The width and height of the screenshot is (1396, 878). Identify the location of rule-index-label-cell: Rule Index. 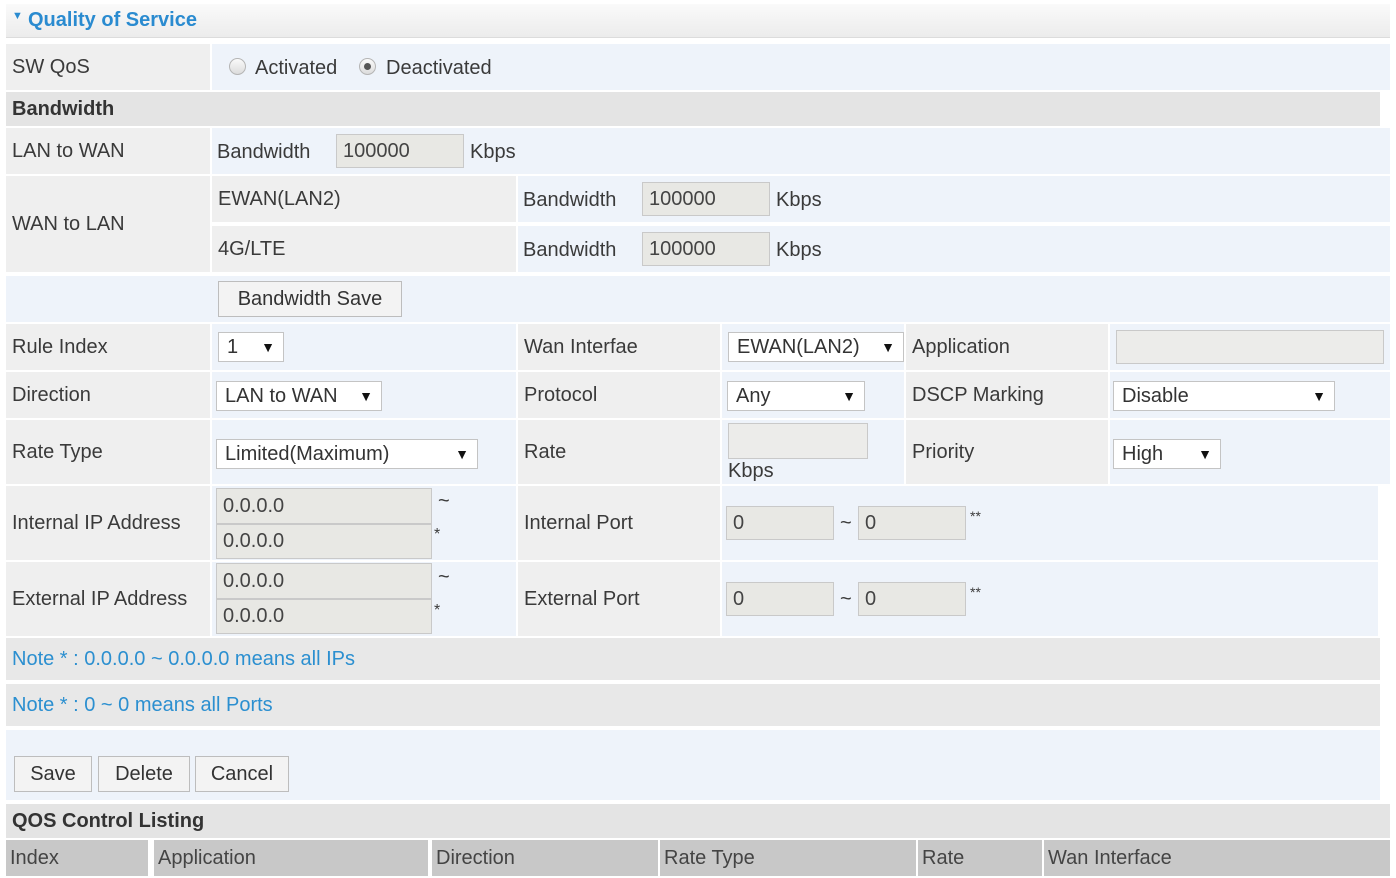
(108, 347).